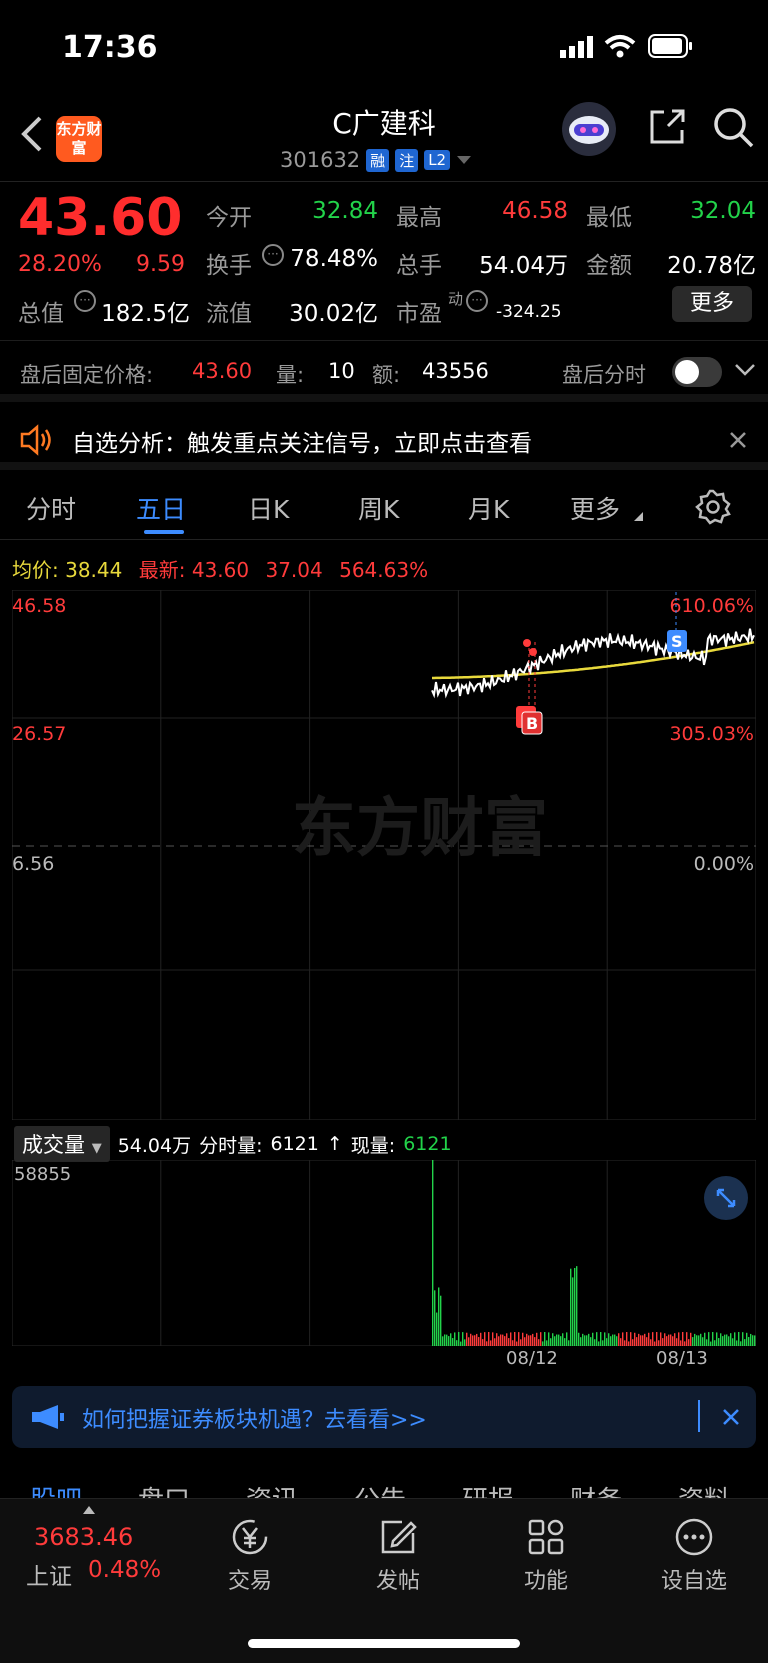 This screenshot has width=768, height=1663. Describe the element at coordinates (384, 1253) in the screenshot. I see `volume-chart: 58855` at that location.